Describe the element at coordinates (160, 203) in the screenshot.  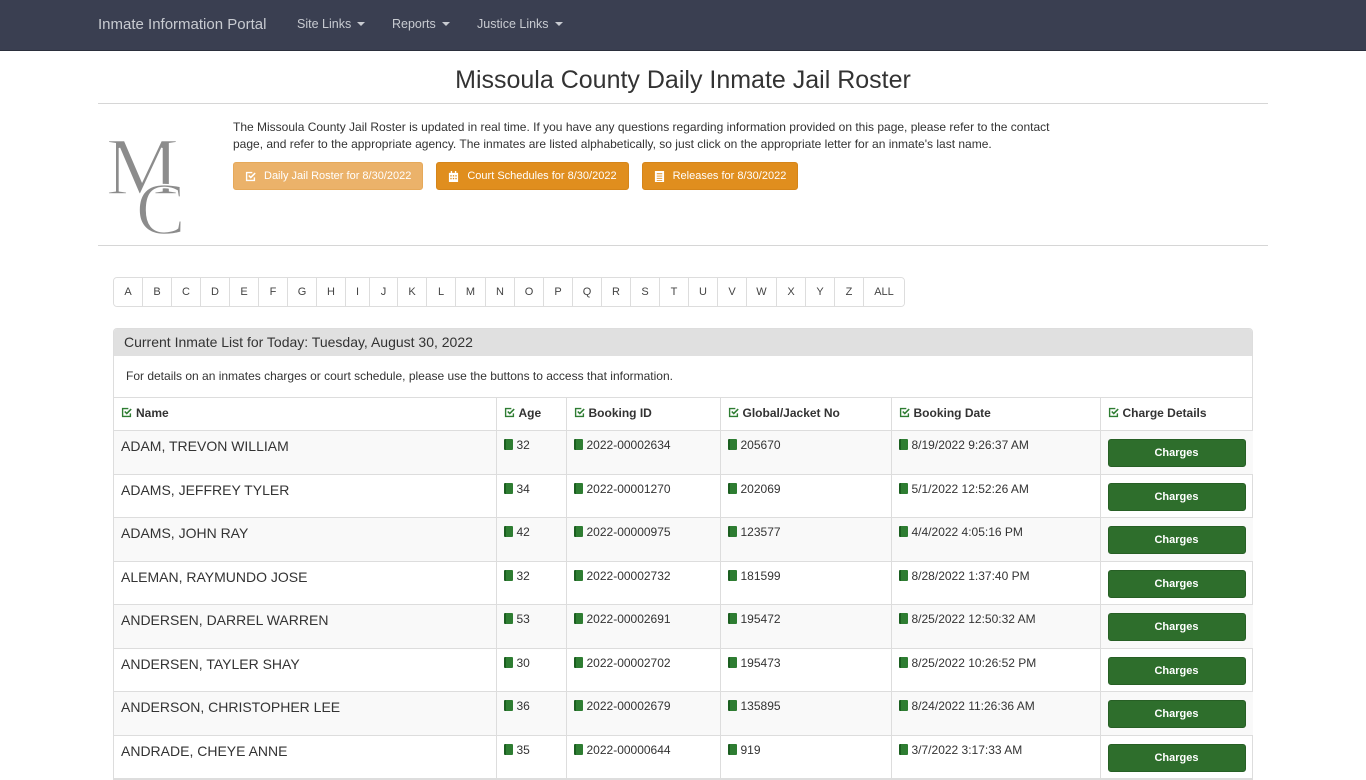
I see `svg-text: C` at that location.